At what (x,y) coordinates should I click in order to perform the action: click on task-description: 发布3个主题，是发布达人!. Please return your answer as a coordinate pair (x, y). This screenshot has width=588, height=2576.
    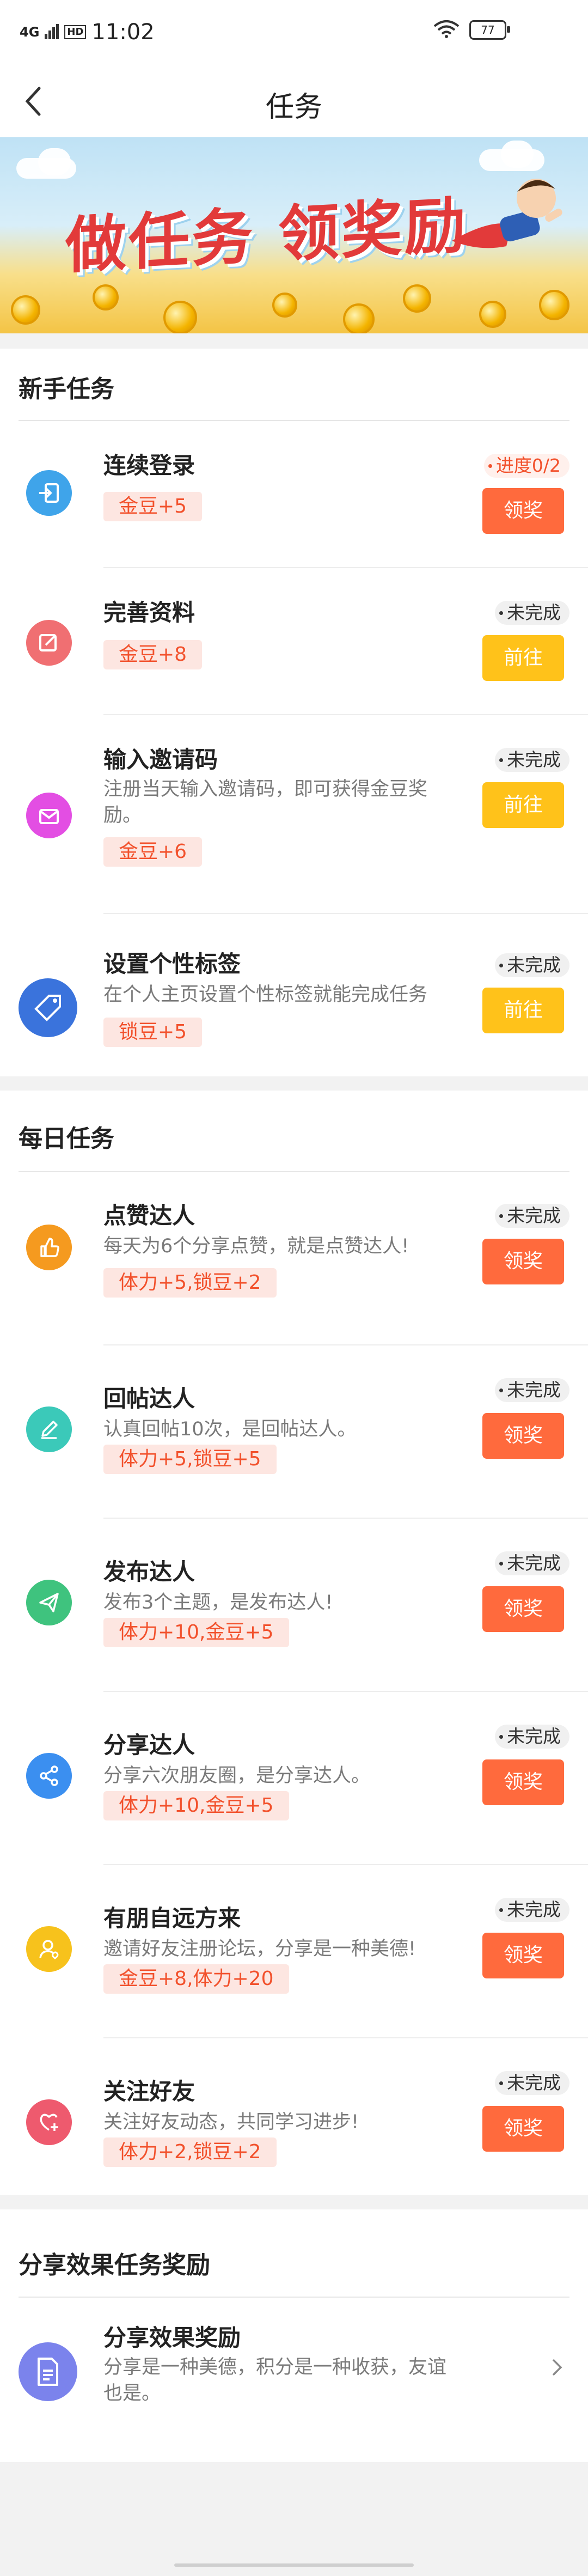
    Looking at the image, I should click on (218, 1603).